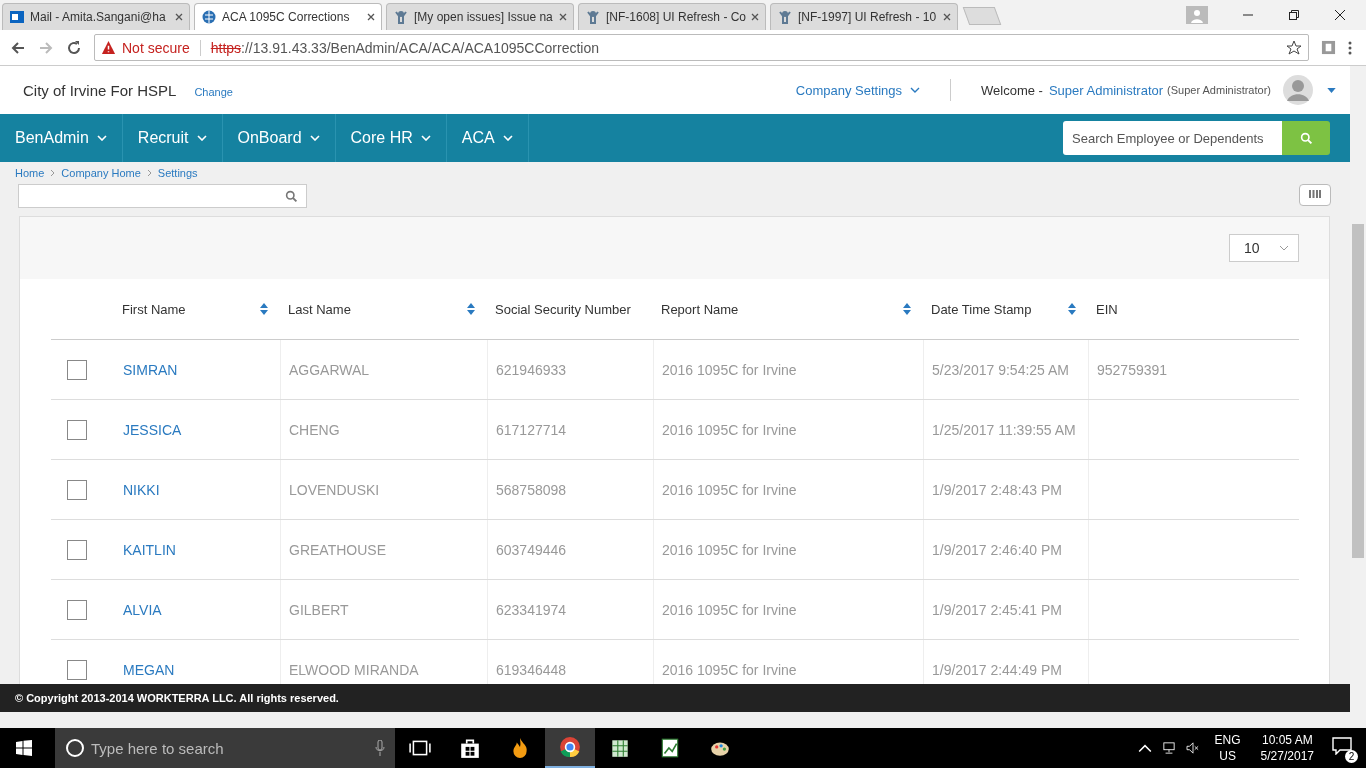  I want to click on warning-icon, so click(108, 47).